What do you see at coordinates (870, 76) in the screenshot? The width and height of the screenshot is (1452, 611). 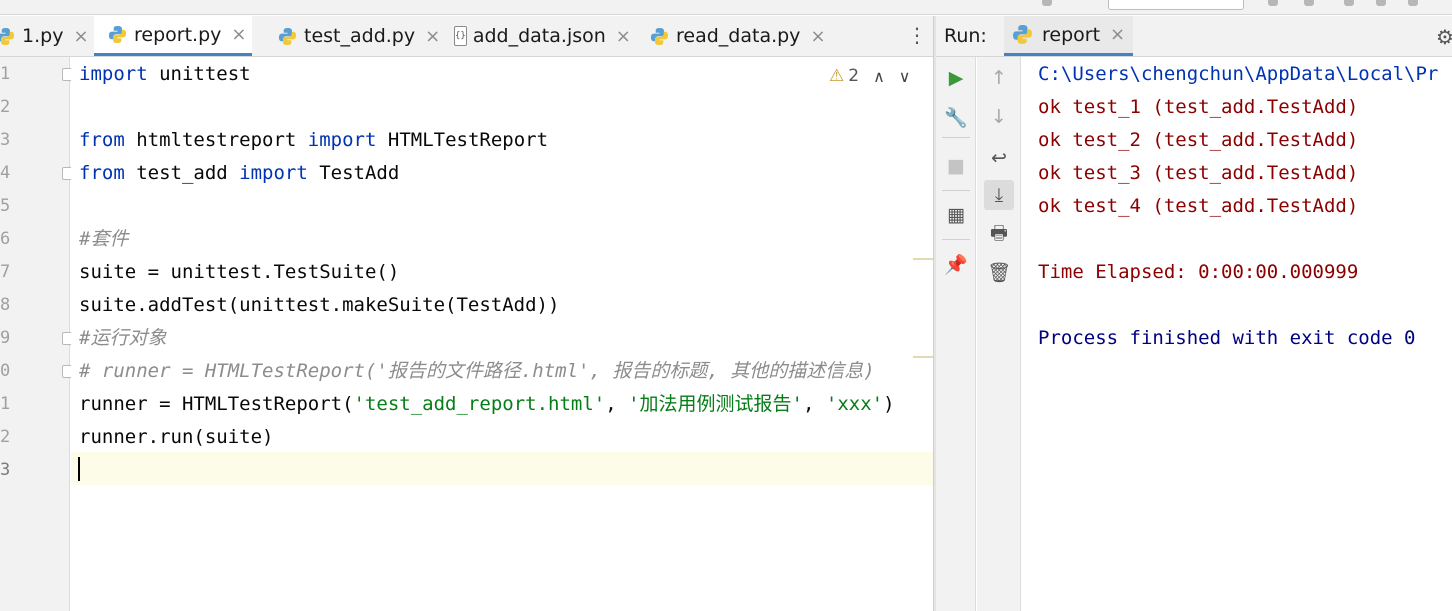 I see `inspection-widget: ⚠ 2 ∧ ∨` at bounding box center [870, 76].